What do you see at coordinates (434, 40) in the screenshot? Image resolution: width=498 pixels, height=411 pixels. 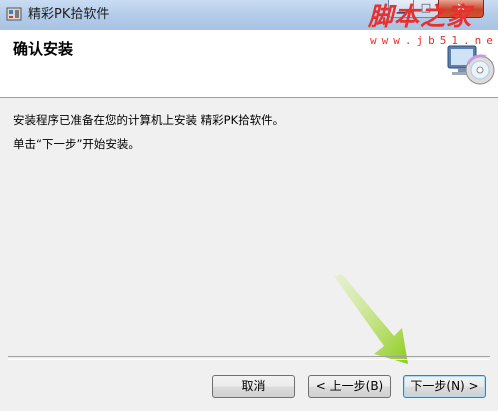 I see `watermark-url: www.jb51.net` at bounding box center [434, 40].